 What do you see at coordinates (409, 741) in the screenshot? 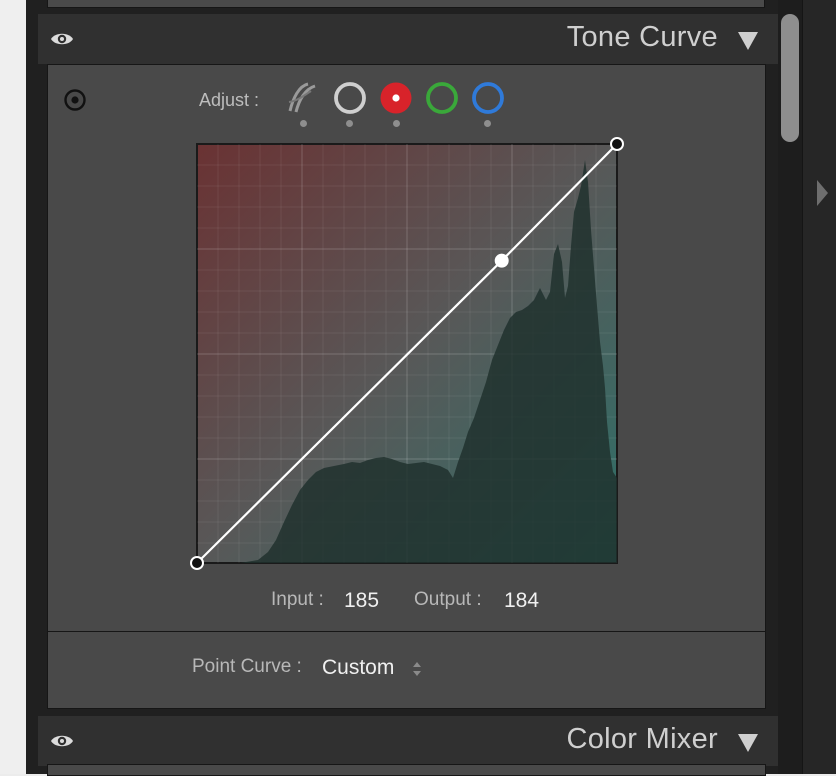
I see `color-mixer-header: Color Mixer` at bounding box center [409, 741].